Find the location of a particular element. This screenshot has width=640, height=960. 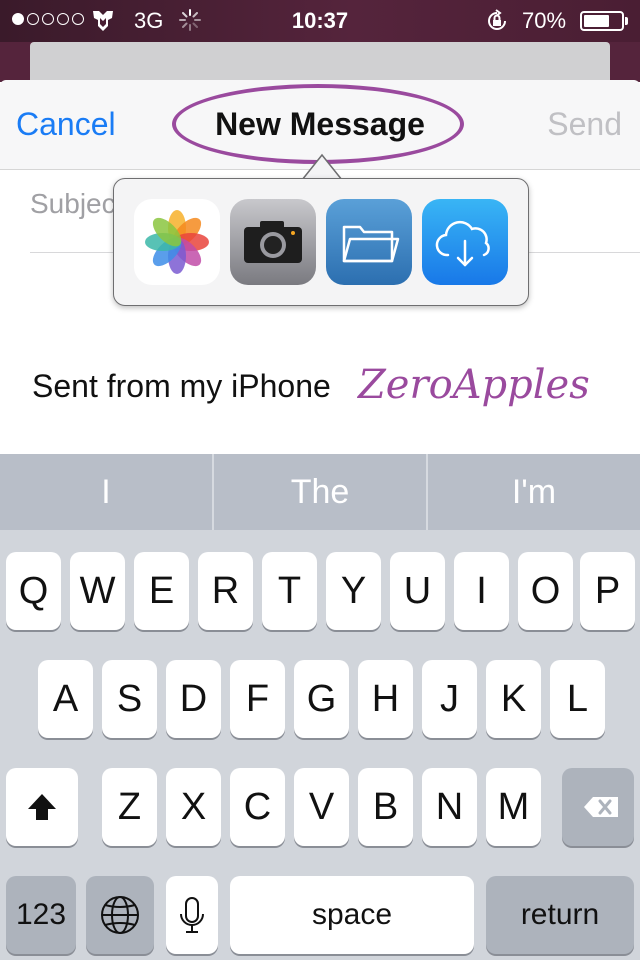

globe-icon is located at coordinates (120, 915).